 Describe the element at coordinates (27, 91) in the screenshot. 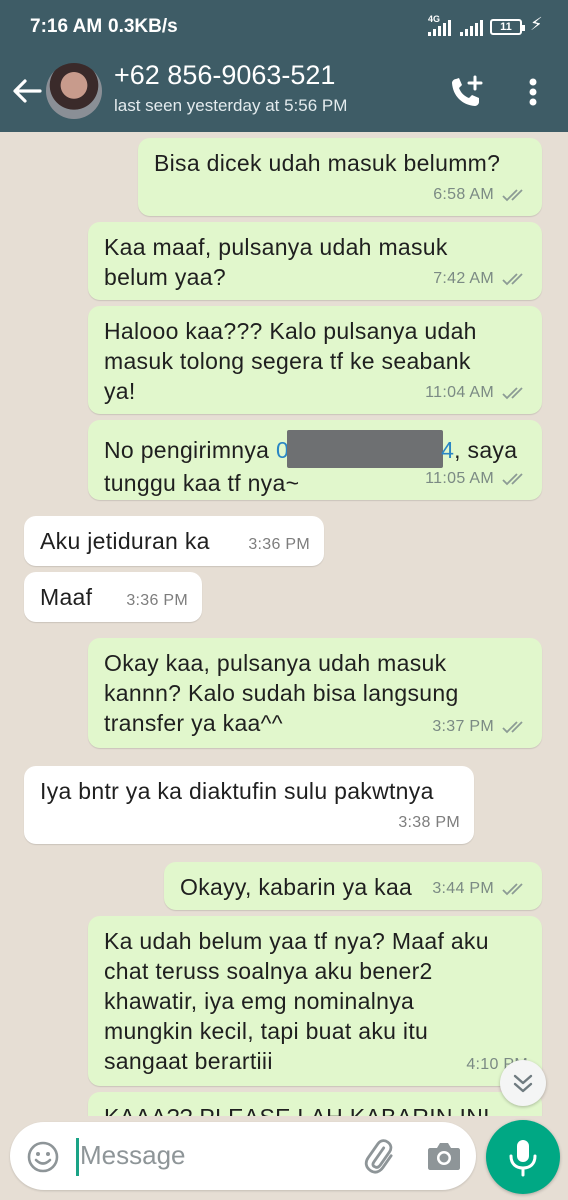

I see `back-arrow-icon` at that location.